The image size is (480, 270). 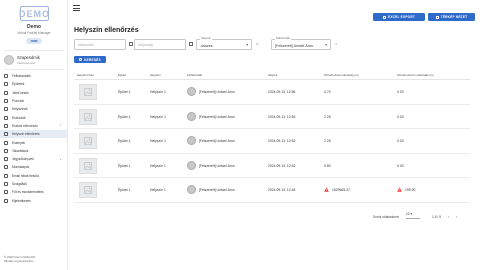 What do you see at coordinates (19, 142) in the screenshot?
I see `sidebar-item-label: Esemyek` at bounding box center [19, 142].